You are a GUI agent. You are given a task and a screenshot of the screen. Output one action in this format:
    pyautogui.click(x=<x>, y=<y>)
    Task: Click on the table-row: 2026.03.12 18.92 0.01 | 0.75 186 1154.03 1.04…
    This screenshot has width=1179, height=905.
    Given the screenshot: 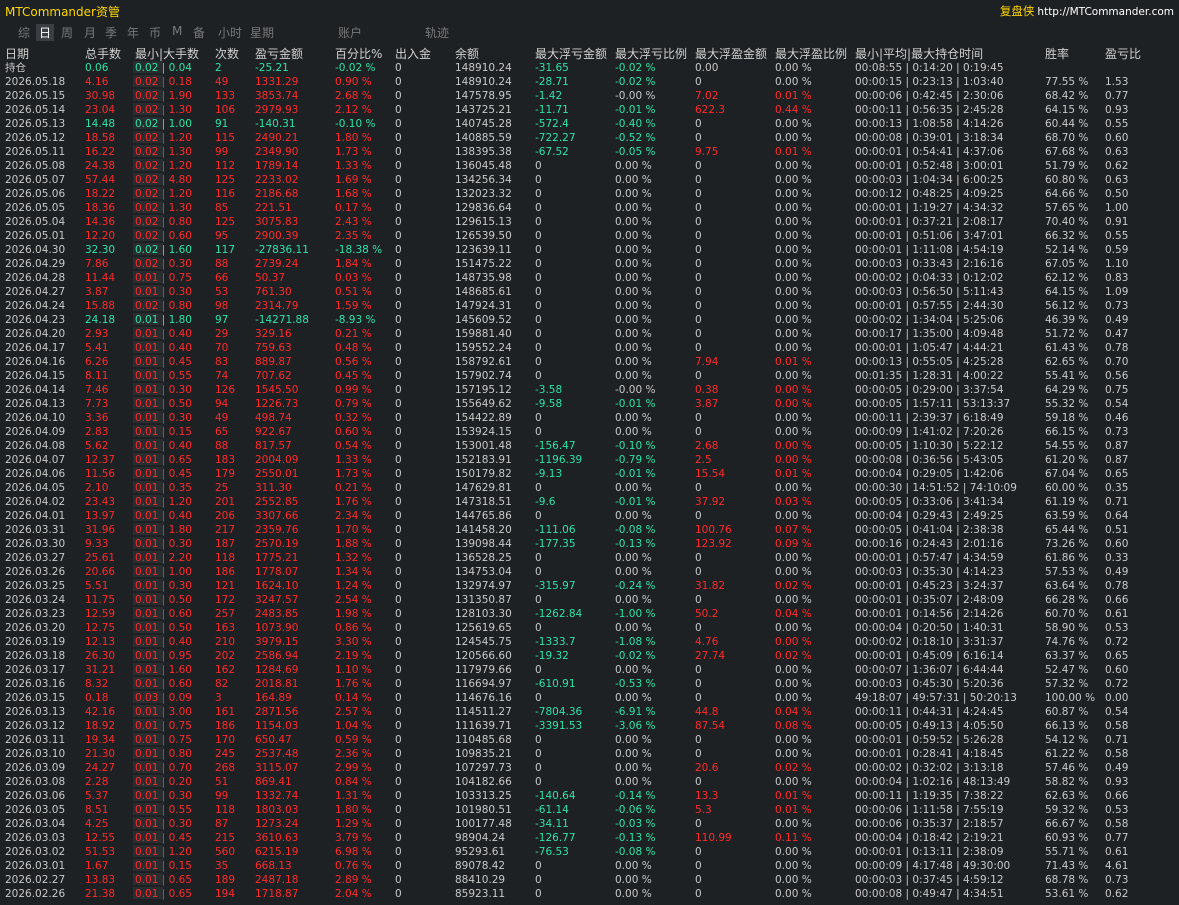 What is the action you would take?
    pyautogui.click(x=589, y=726)
    